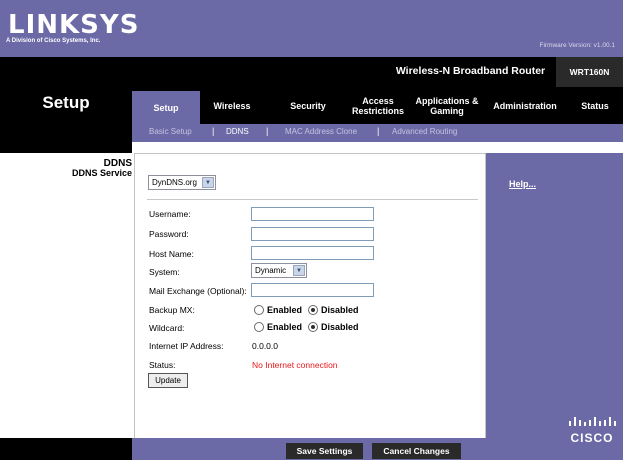 Image resolution: width=623 pixels, height=460 pixels. I want to click on firmware-version: Firmware Version: v1.00.1, so click(577, 45).